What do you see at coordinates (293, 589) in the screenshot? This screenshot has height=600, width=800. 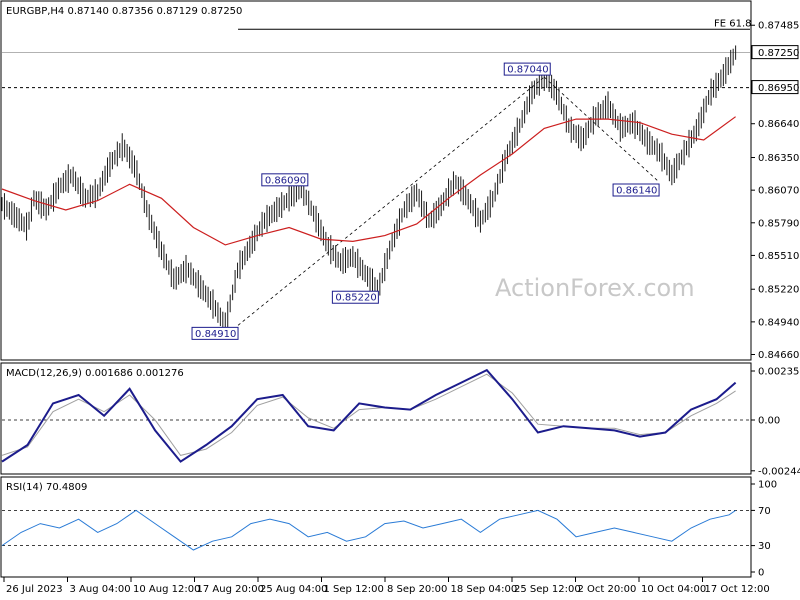 I see `x-tick-label: 25 Aug 04:00` at bounding box center [293, 589].